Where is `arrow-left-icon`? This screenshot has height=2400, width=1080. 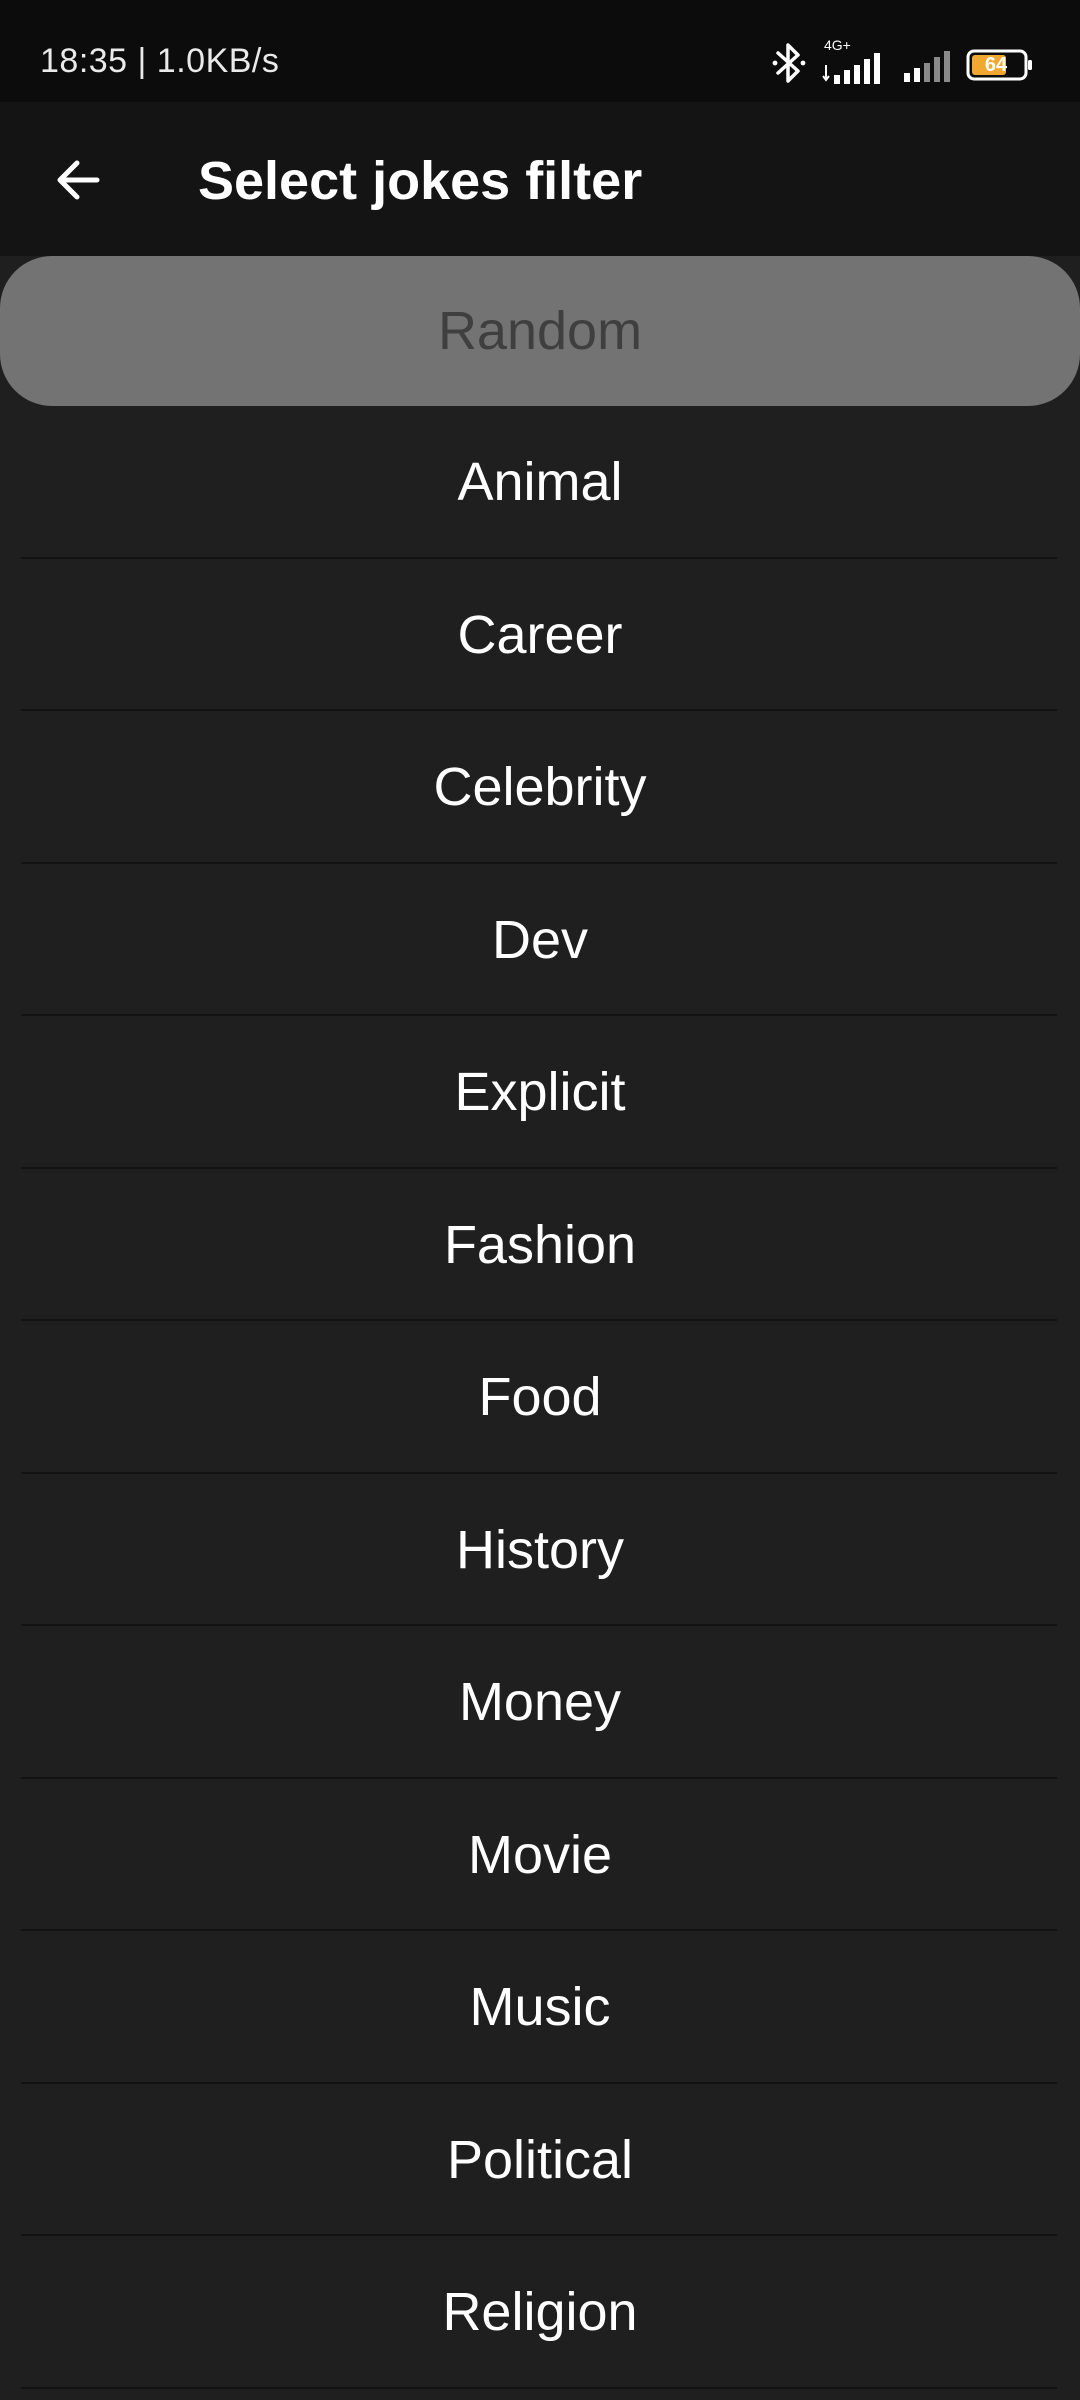 arrow-left-icon is located at coordinates (78, 180).